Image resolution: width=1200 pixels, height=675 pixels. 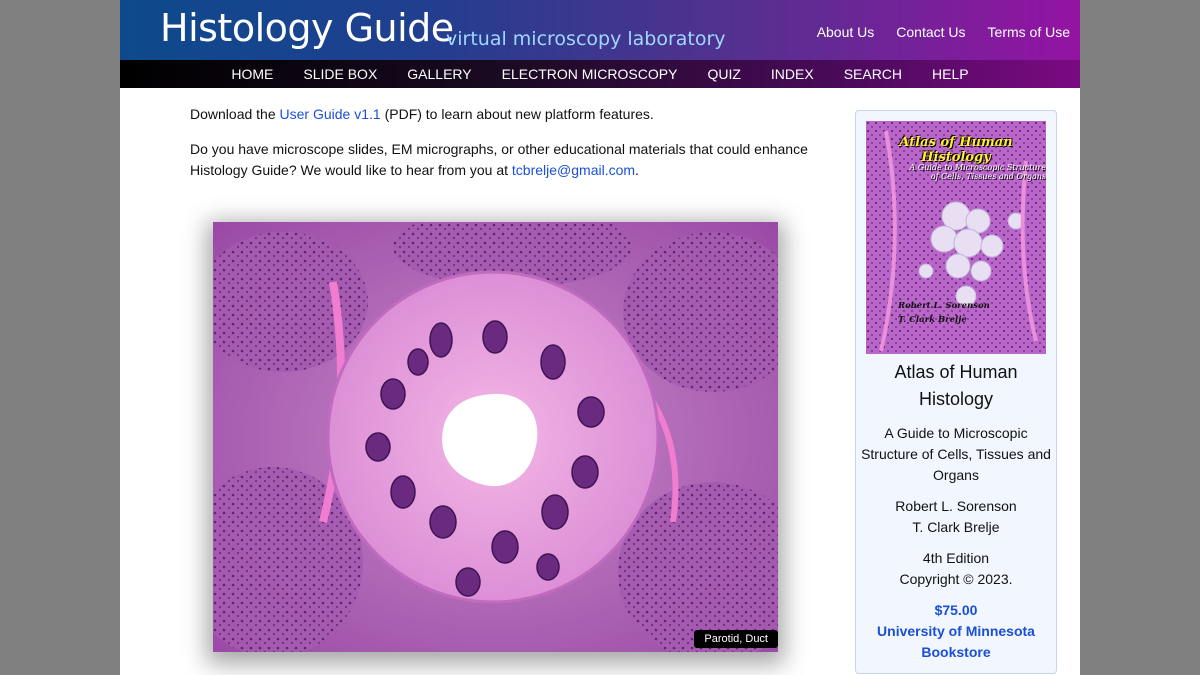 I want to click on book-authors: Robert L. Sorenson T. Clark Brelje, so click(x=956, y=516).